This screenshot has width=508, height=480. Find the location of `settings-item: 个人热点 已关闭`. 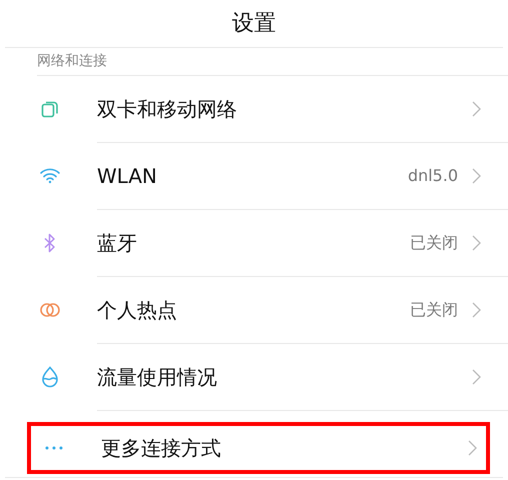

settings-item: 个人热点 已关闭 is located at coordinates (260, 310).